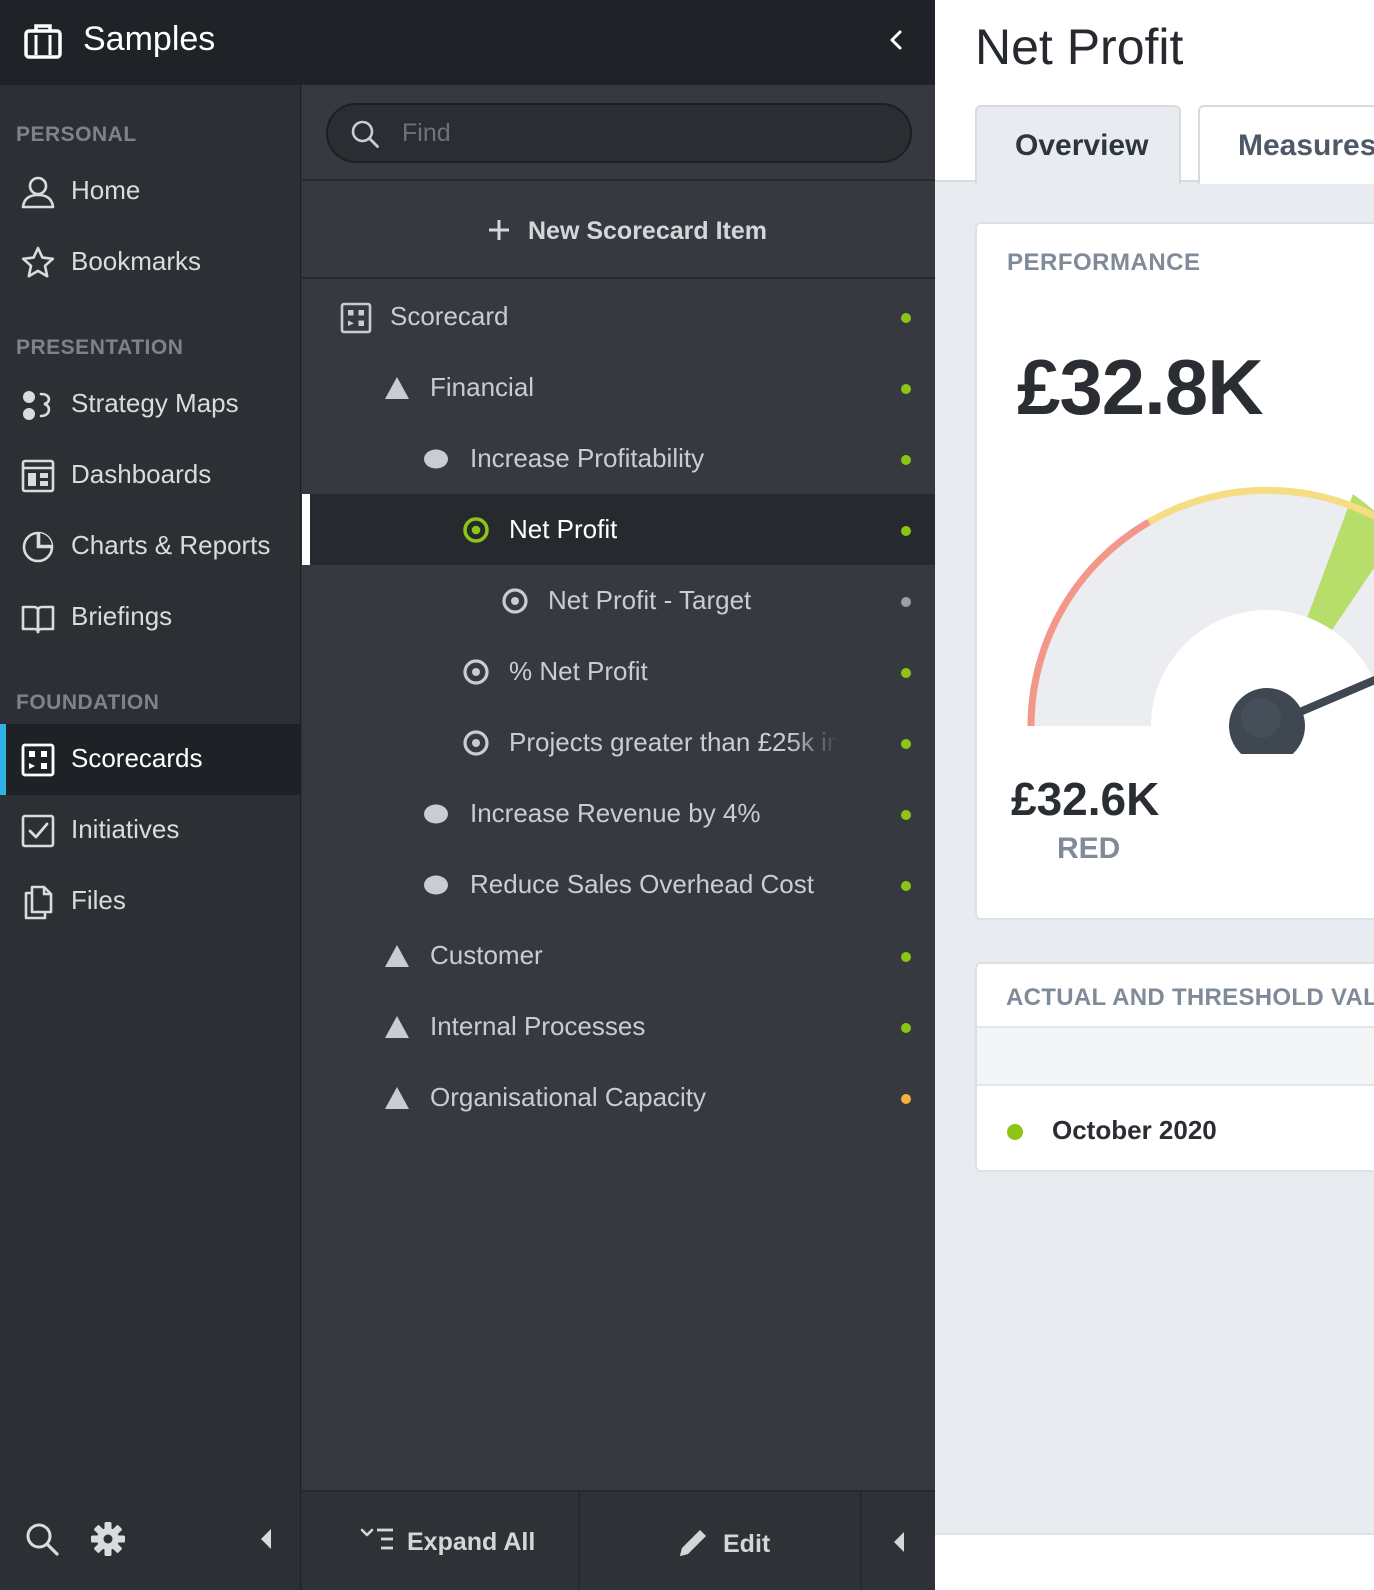 The width and height of the screenshot is (1374, 1590). I want to click on tree-row-selected: Net Profit, so click(618, 529).